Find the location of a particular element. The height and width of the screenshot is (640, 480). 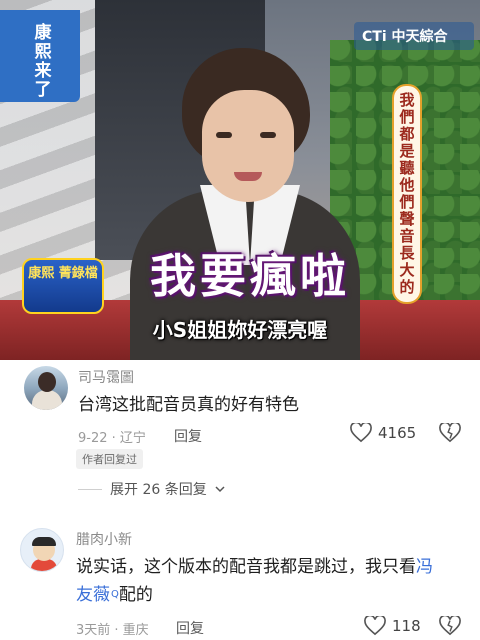

comment-text: 说实话，这个版本的配音我都是跳过，我只看冯友薇Q配的 is located at coordinates (270, 581).